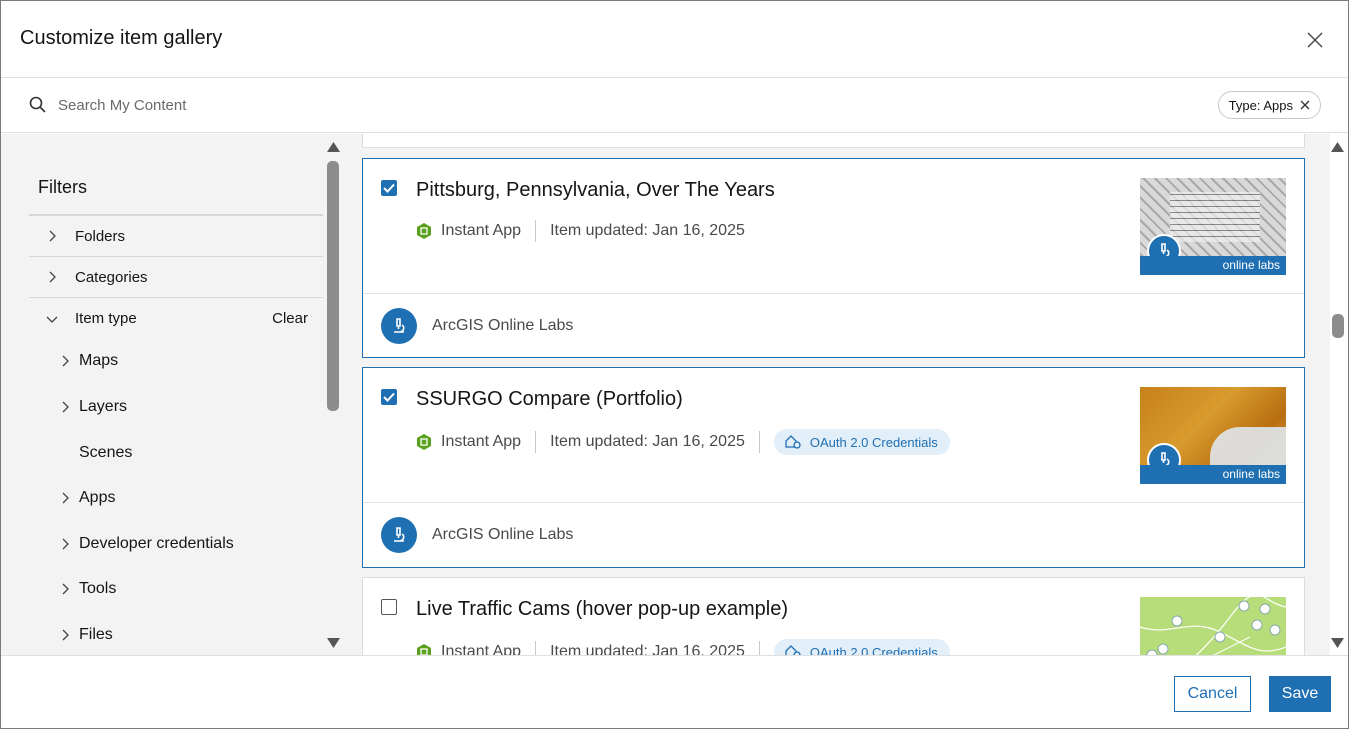 The image size is (1349, 729). What do you see at coordinates (121, 38) in the screenshot?
I see `dialog-title: Customize item gallery` at bounding box center [121, 38].